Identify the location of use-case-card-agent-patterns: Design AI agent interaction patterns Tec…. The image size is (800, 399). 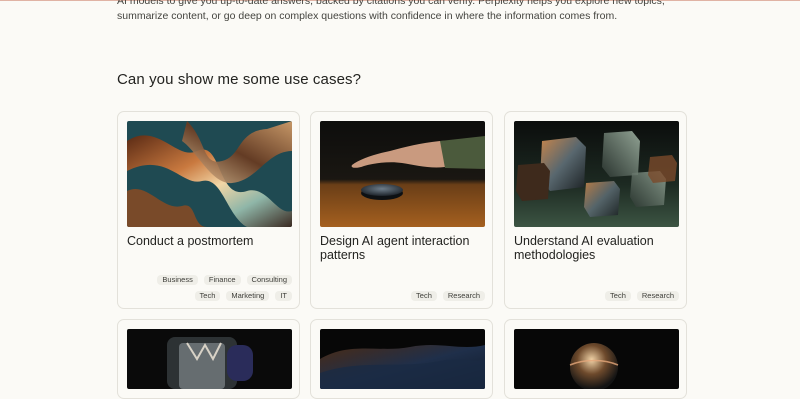
(401, 210).